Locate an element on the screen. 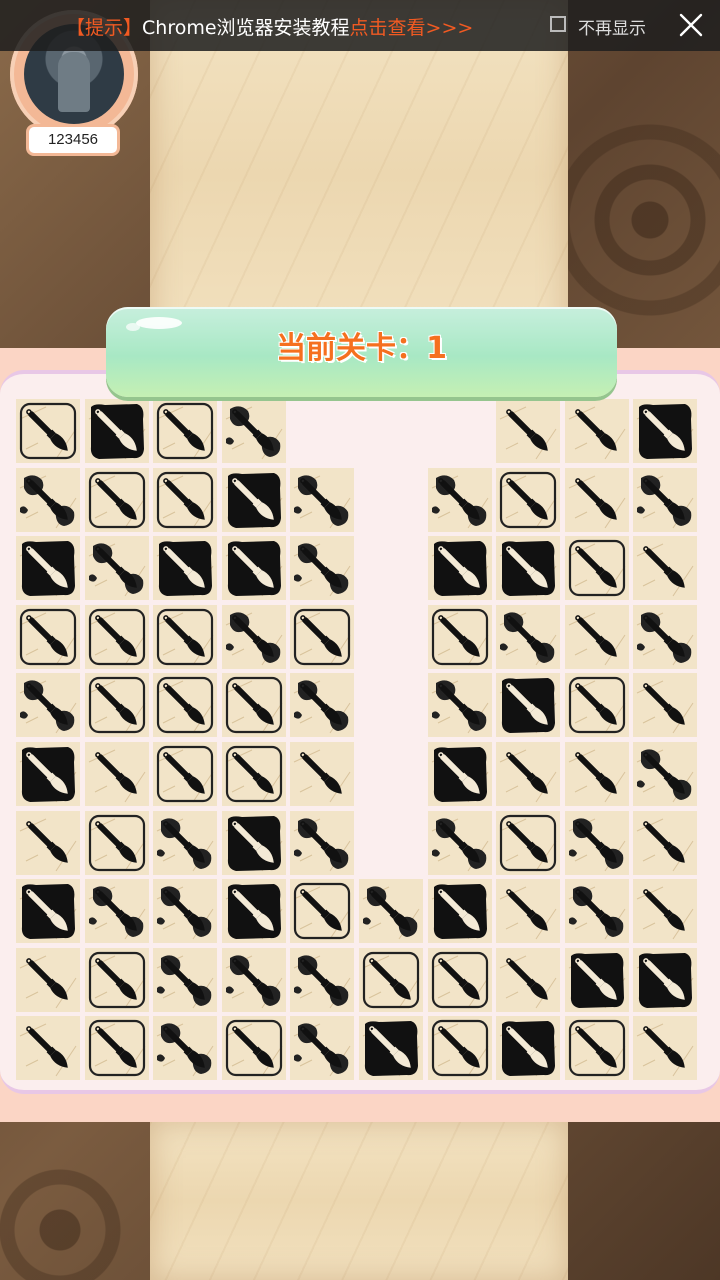  close-icon is located at coordinates (691, 25).